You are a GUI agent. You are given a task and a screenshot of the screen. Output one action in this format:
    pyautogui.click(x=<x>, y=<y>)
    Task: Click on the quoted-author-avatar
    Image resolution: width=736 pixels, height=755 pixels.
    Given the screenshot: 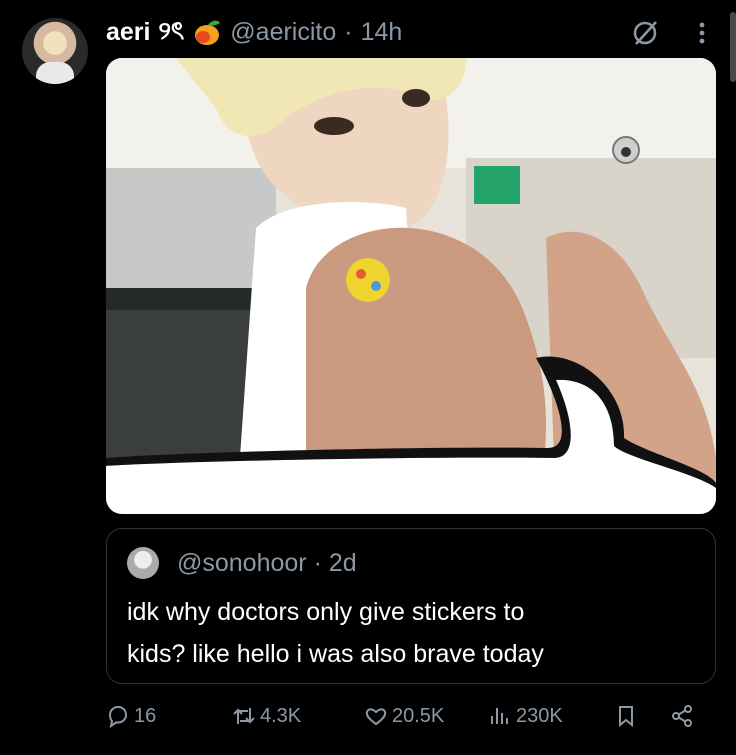 What is the action you would take?
    pyautogui.click(x=143, y=563)
    